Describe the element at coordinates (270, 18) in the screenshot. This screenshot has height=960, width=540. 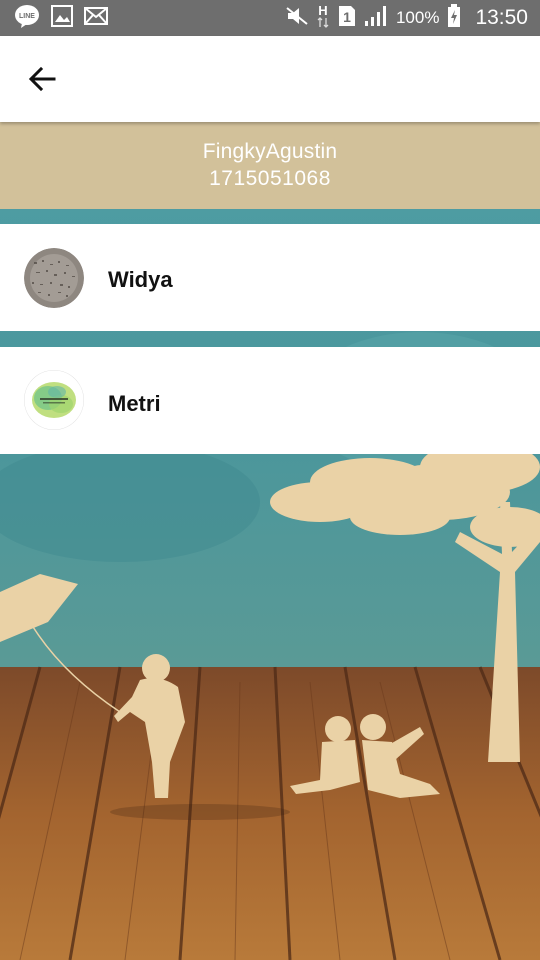
I see `status-bar: LINE H 1 100% 13:50` at that location.